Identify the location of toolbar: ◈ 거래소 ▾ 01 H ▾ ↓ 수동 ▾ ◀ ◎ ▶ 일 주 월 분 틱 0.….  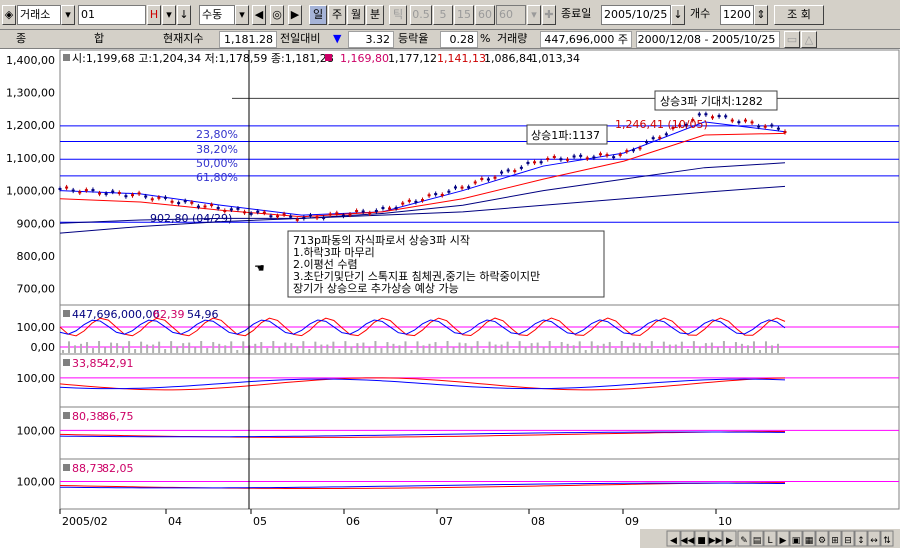
(450, 15).